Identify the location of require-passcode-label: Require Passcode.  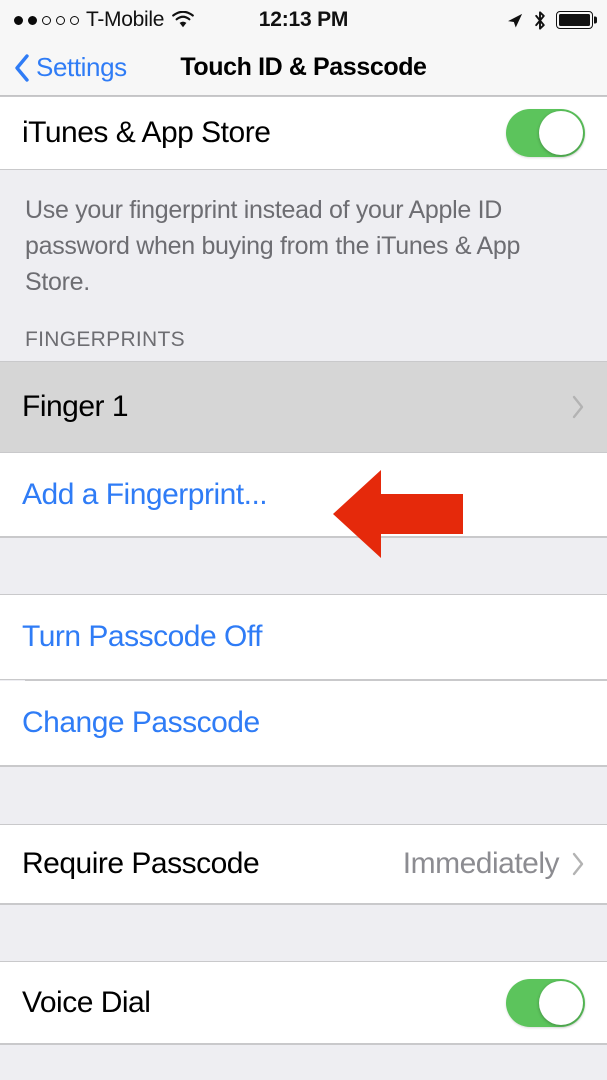
(141, 863).